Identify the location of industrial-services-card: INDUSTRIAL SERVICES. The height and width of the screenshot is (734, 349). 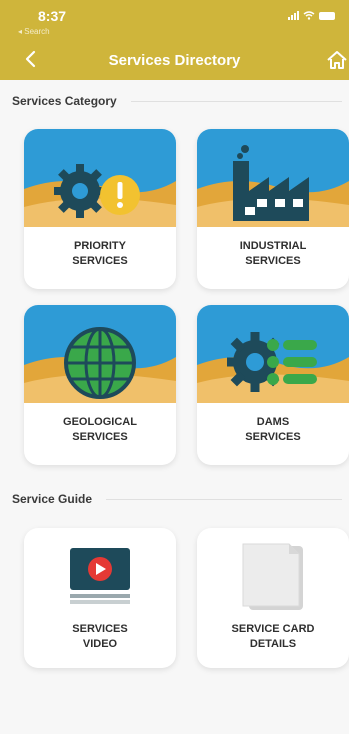
(273, 209).